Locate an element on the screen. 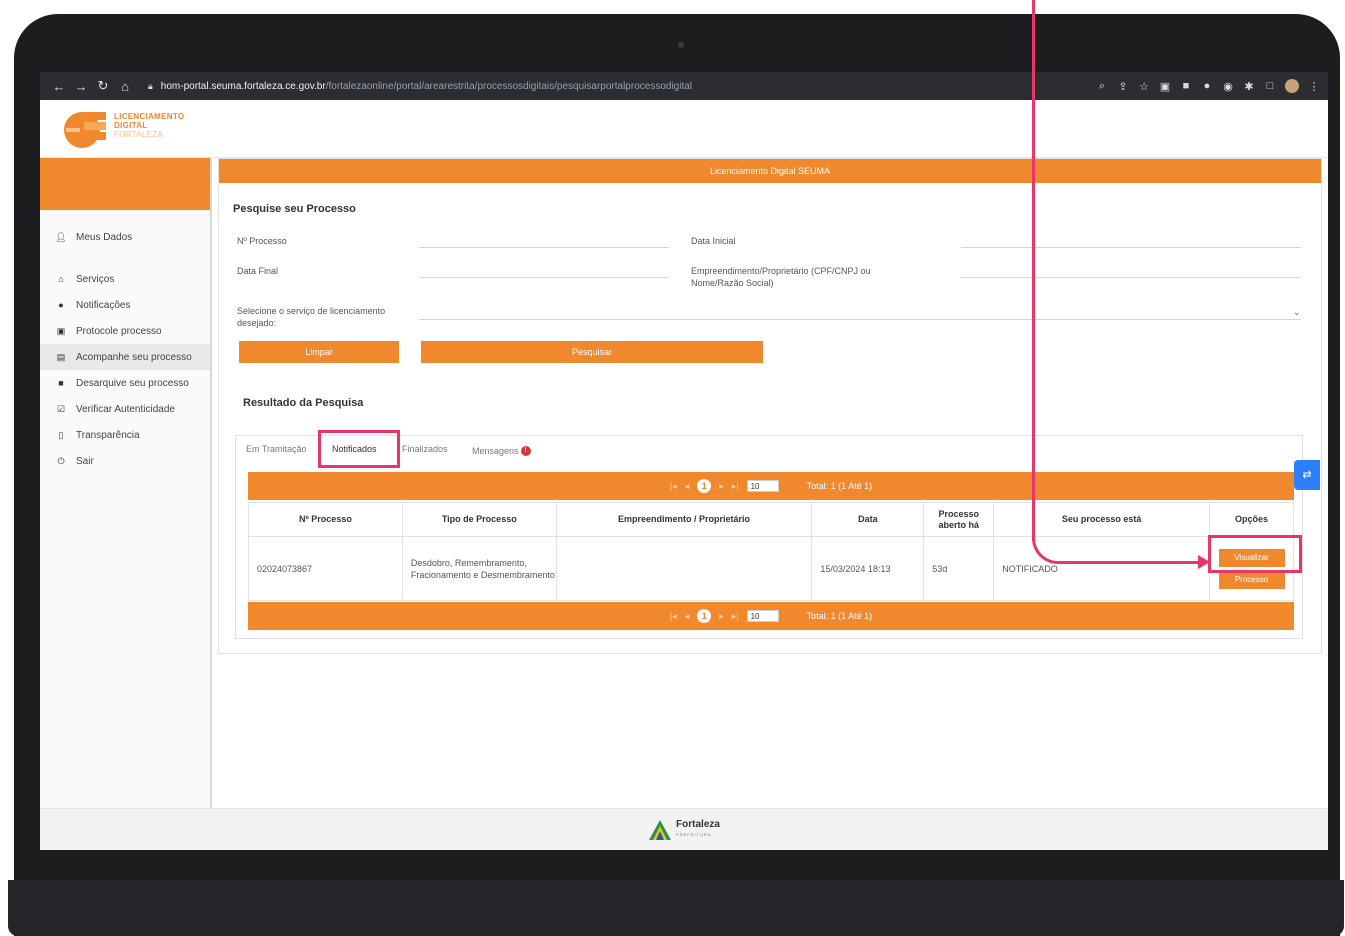 This screenshot has height=936, width=1345. chevron-down-icon: ⌄ is located at coordinates (1297, 312).